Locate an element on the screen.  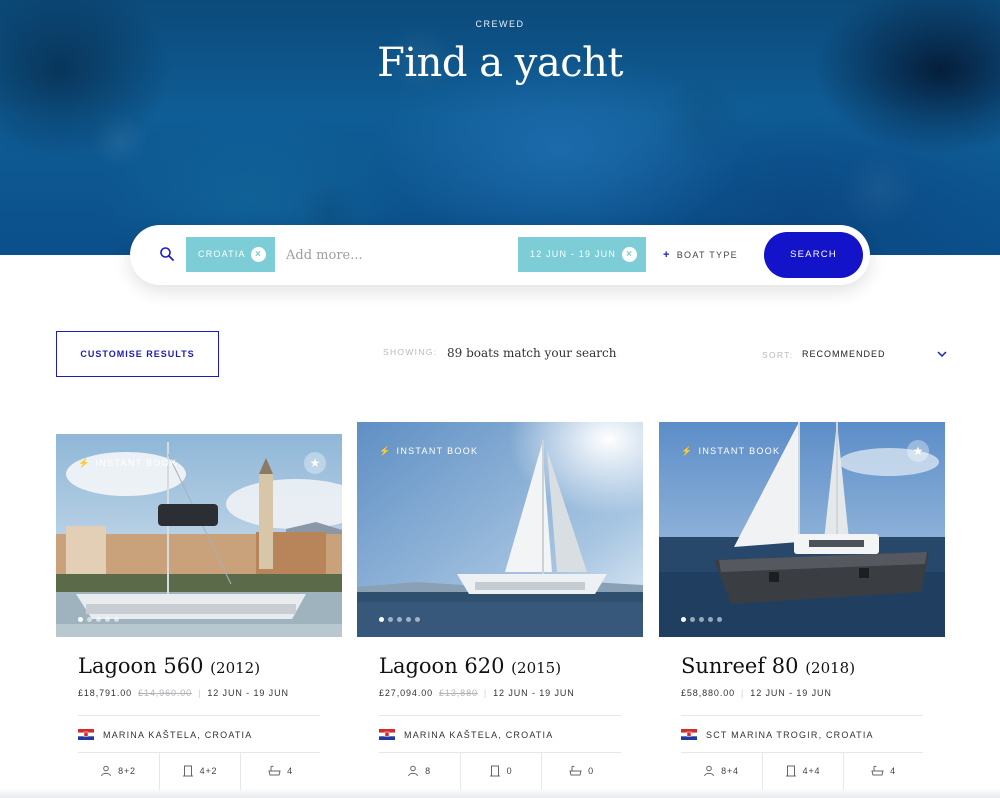
search-button: SEARCH is located at coordinates (813, 255).